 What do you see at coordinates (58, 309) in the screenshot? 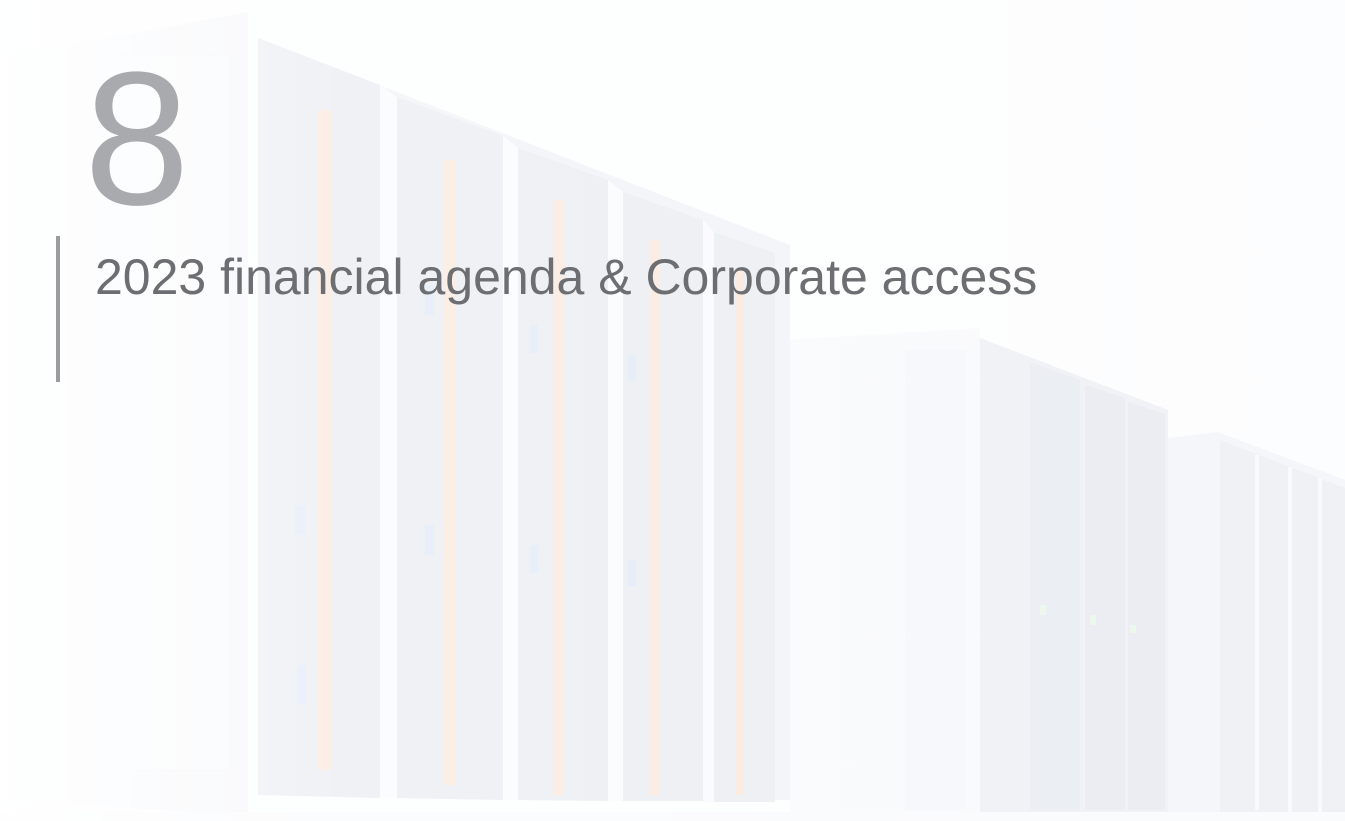
I see `title-accent-bar` at bounding box center [58, 309].